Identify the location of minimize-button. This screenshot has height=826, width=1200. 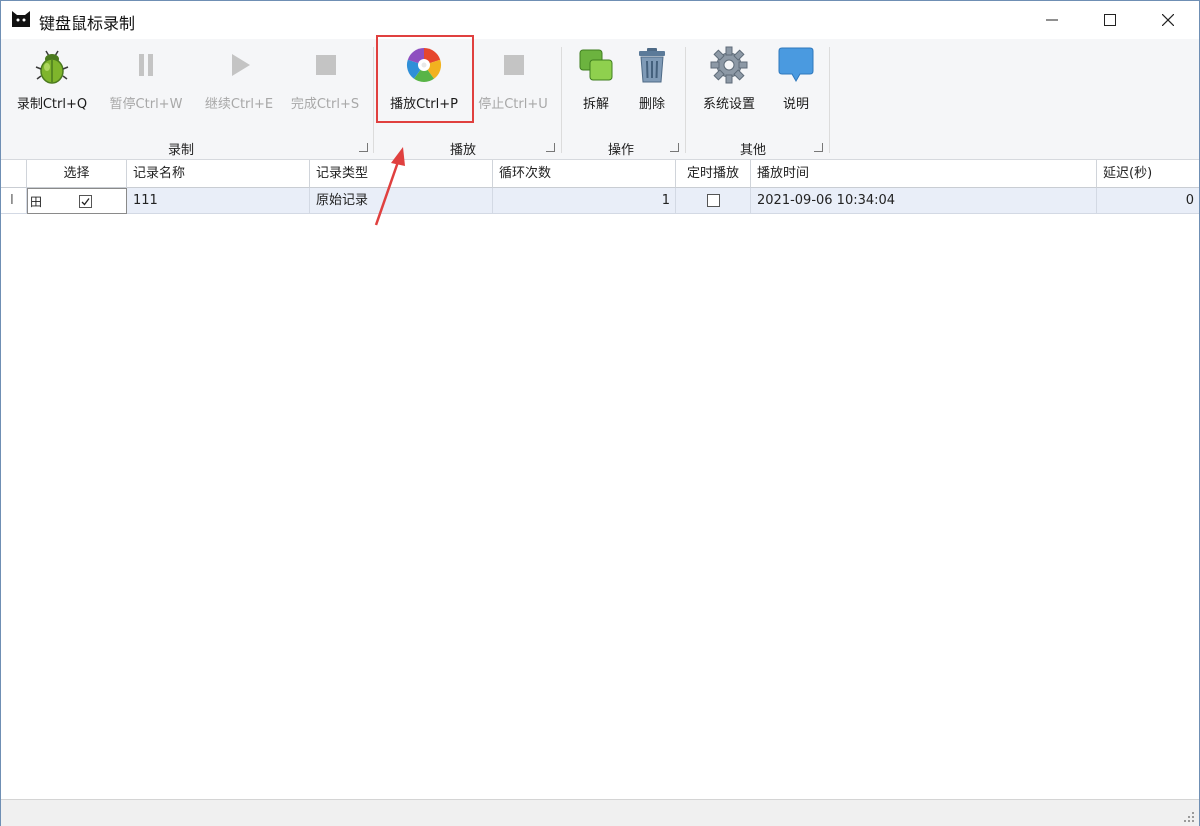
(1052, 20).